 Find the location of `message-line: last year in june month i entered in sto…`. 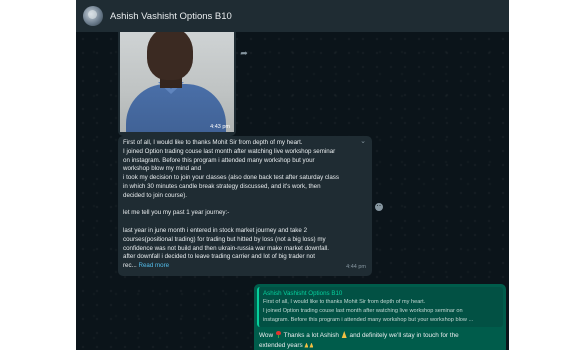

message-line: last year in june month i entered in sto… is located at coordinates (215, 230).